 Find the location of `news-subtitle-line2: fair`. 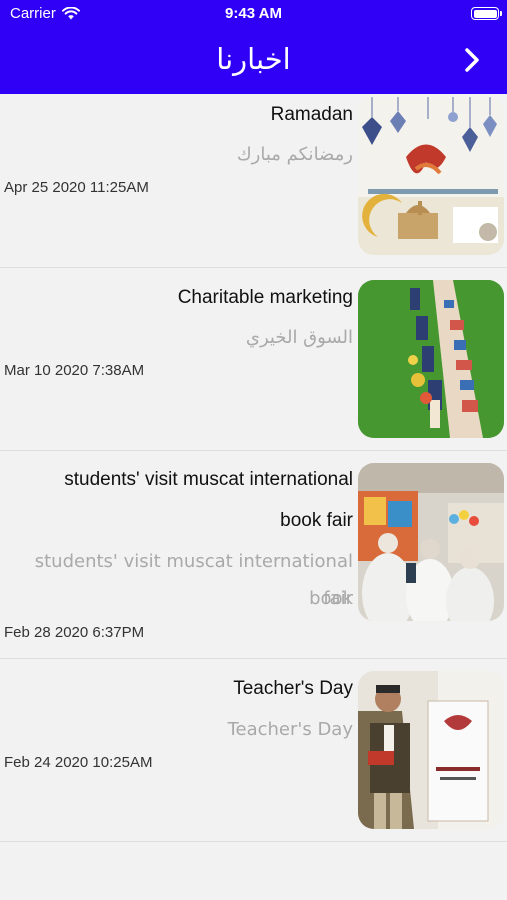

news-subtitle-line2: fair is located at coordinates (338, 598).